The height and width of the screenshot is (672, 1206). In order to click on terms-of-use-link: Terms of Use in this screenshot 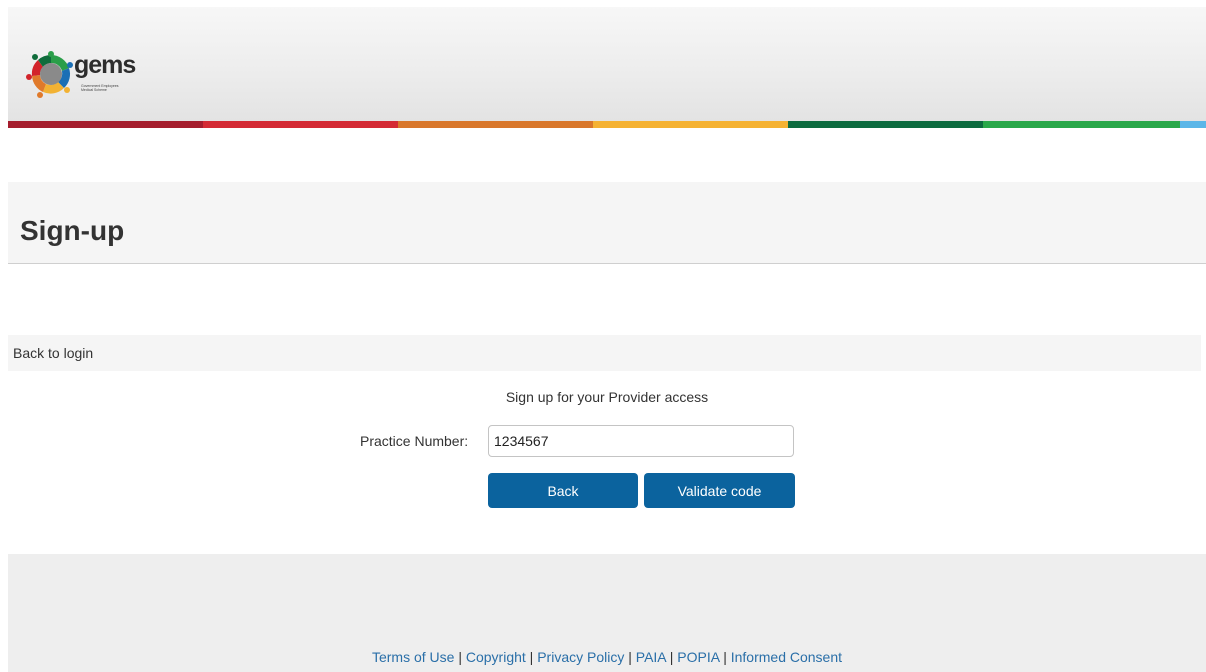, I will do `click(413, 657)`.